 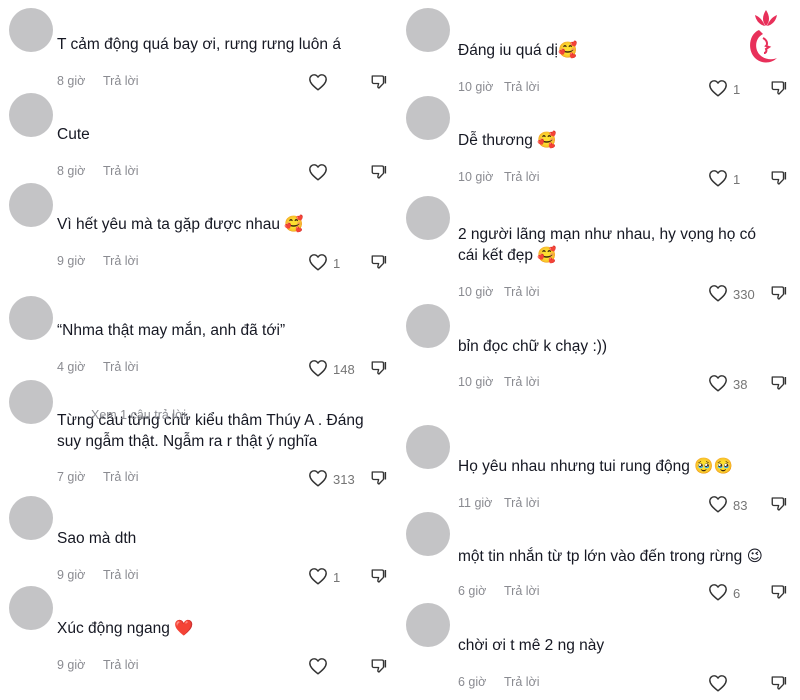 What do you see at coordinates (595, 466) in the screenshot?
I see `comment-text: Họ yêu nhau nhưng tui rung động 🥹🥹` at bounding box center [595, 466].